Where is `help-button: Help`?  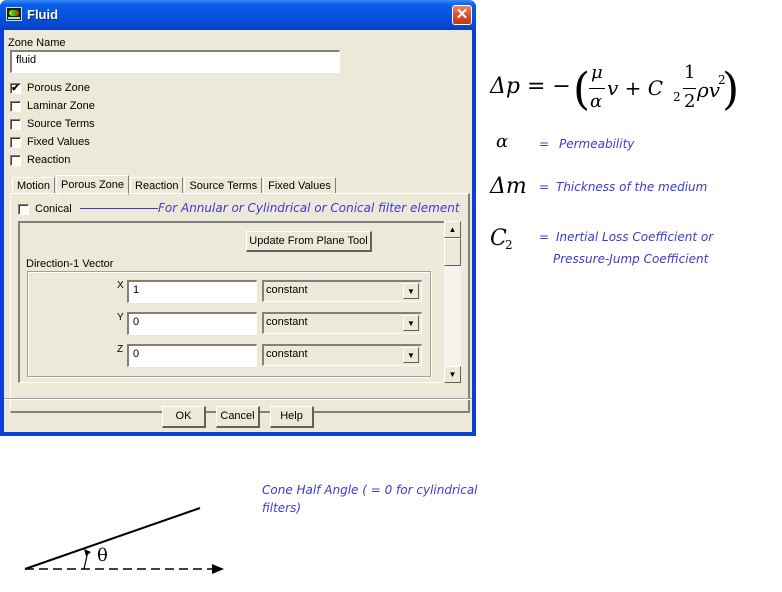 help-button: Help is located at coordinates (292, 417).